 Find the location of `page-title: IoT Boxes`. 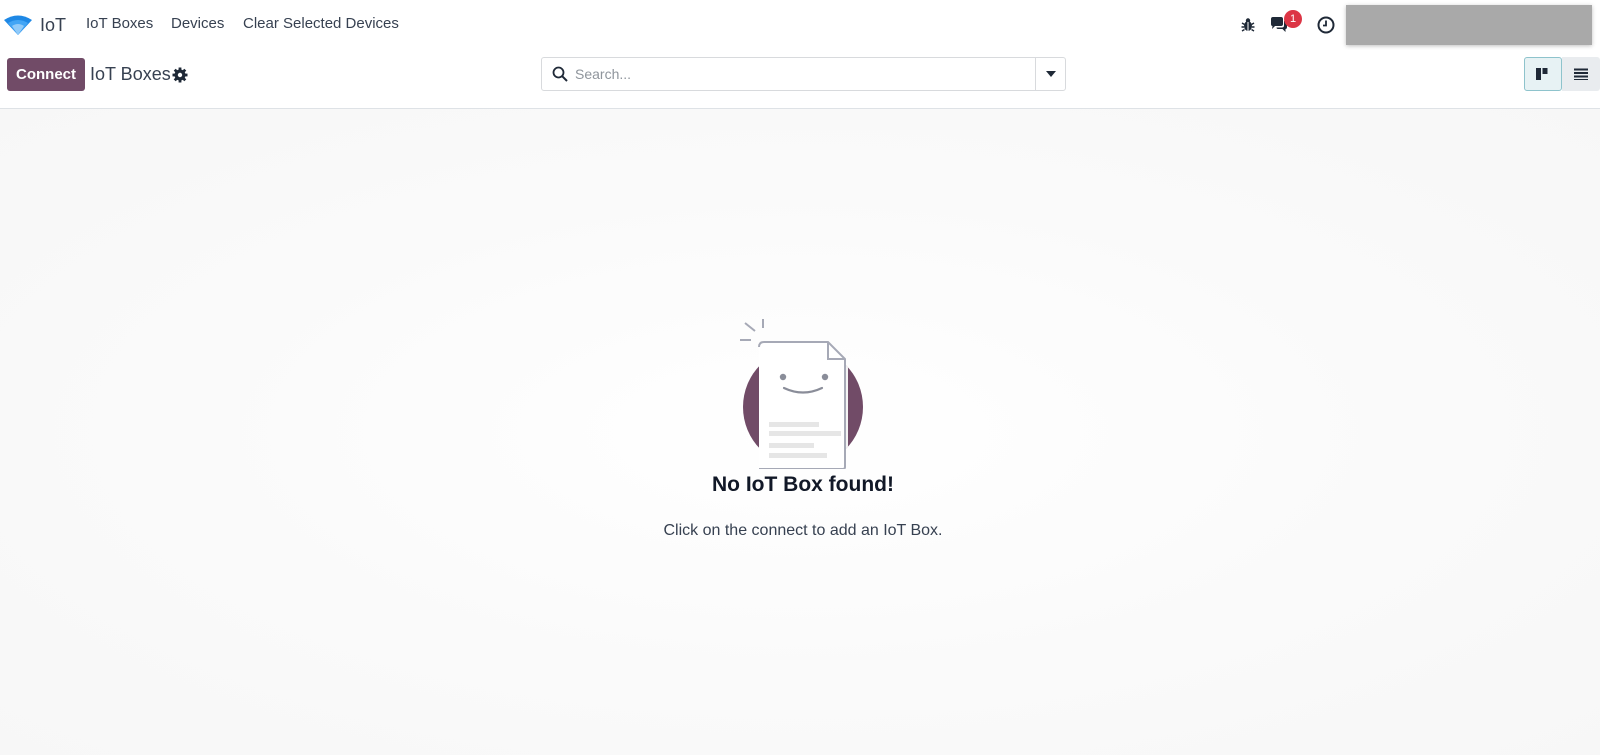

page-title: IoT Boxes is located at coordinates (130, 74).